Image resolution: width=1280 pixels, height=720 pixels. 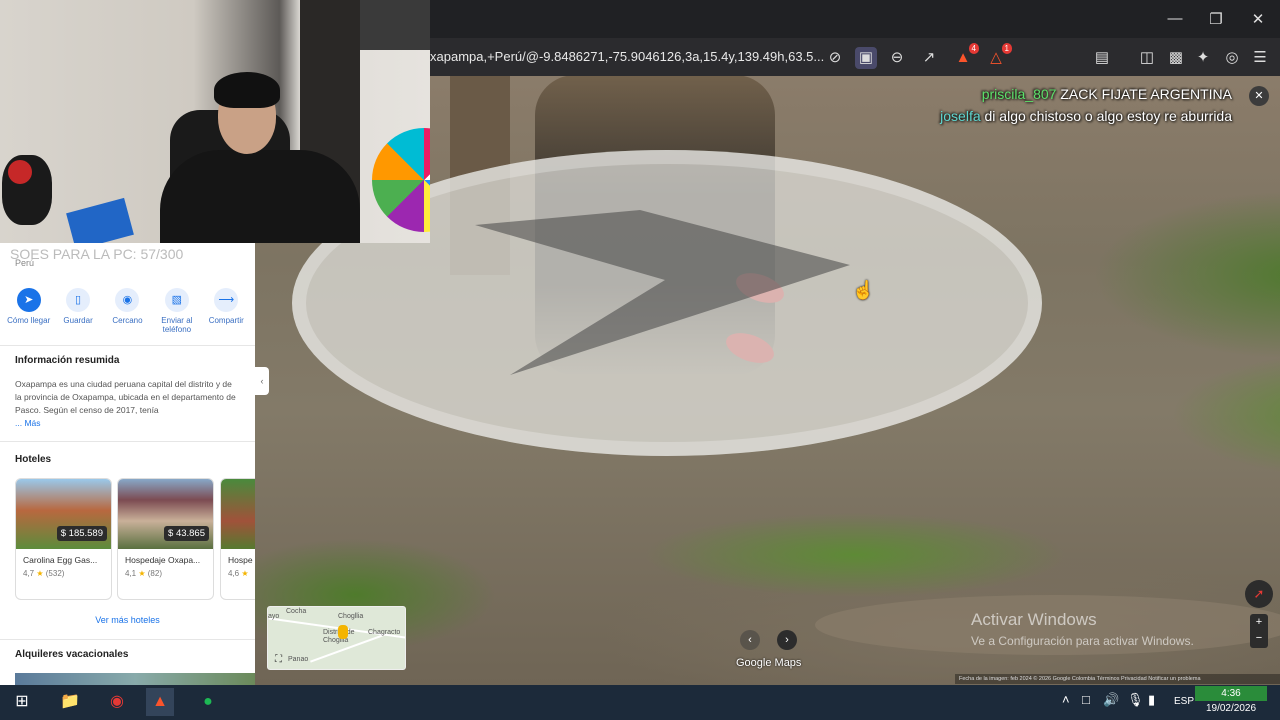 I want to click on map-label: ayo, so click(x=274, y=616).